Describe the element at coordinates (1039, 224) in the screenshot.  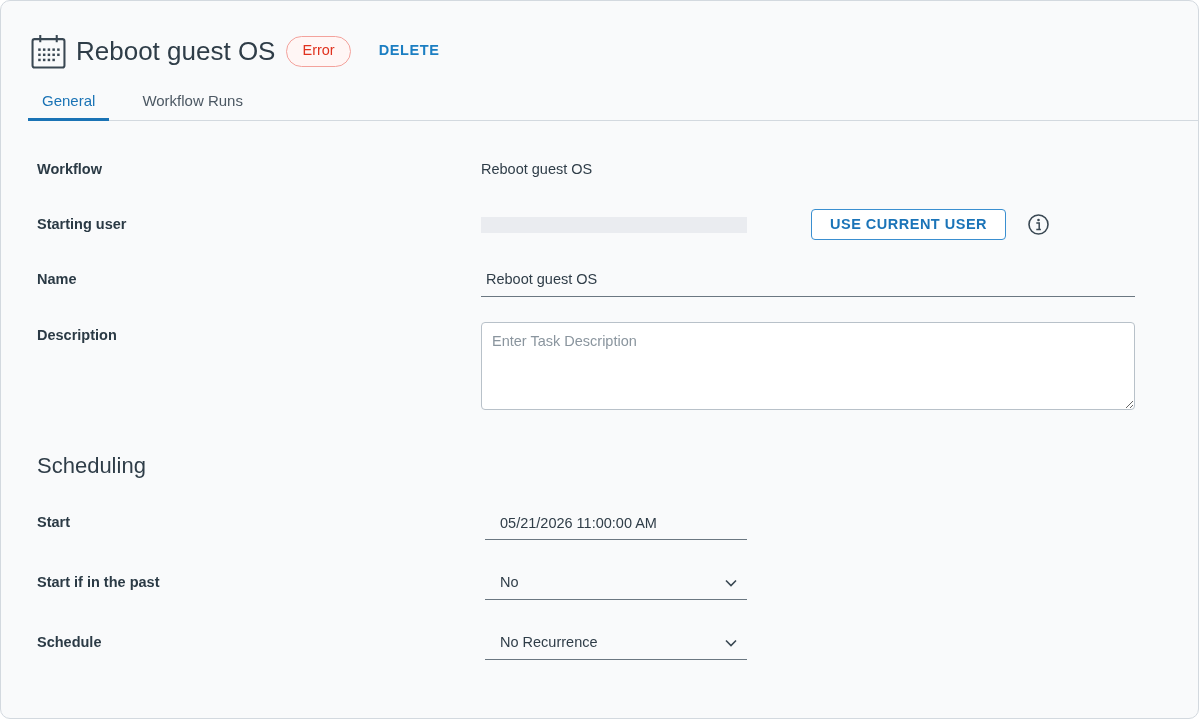
I see `info-icon` at that location.